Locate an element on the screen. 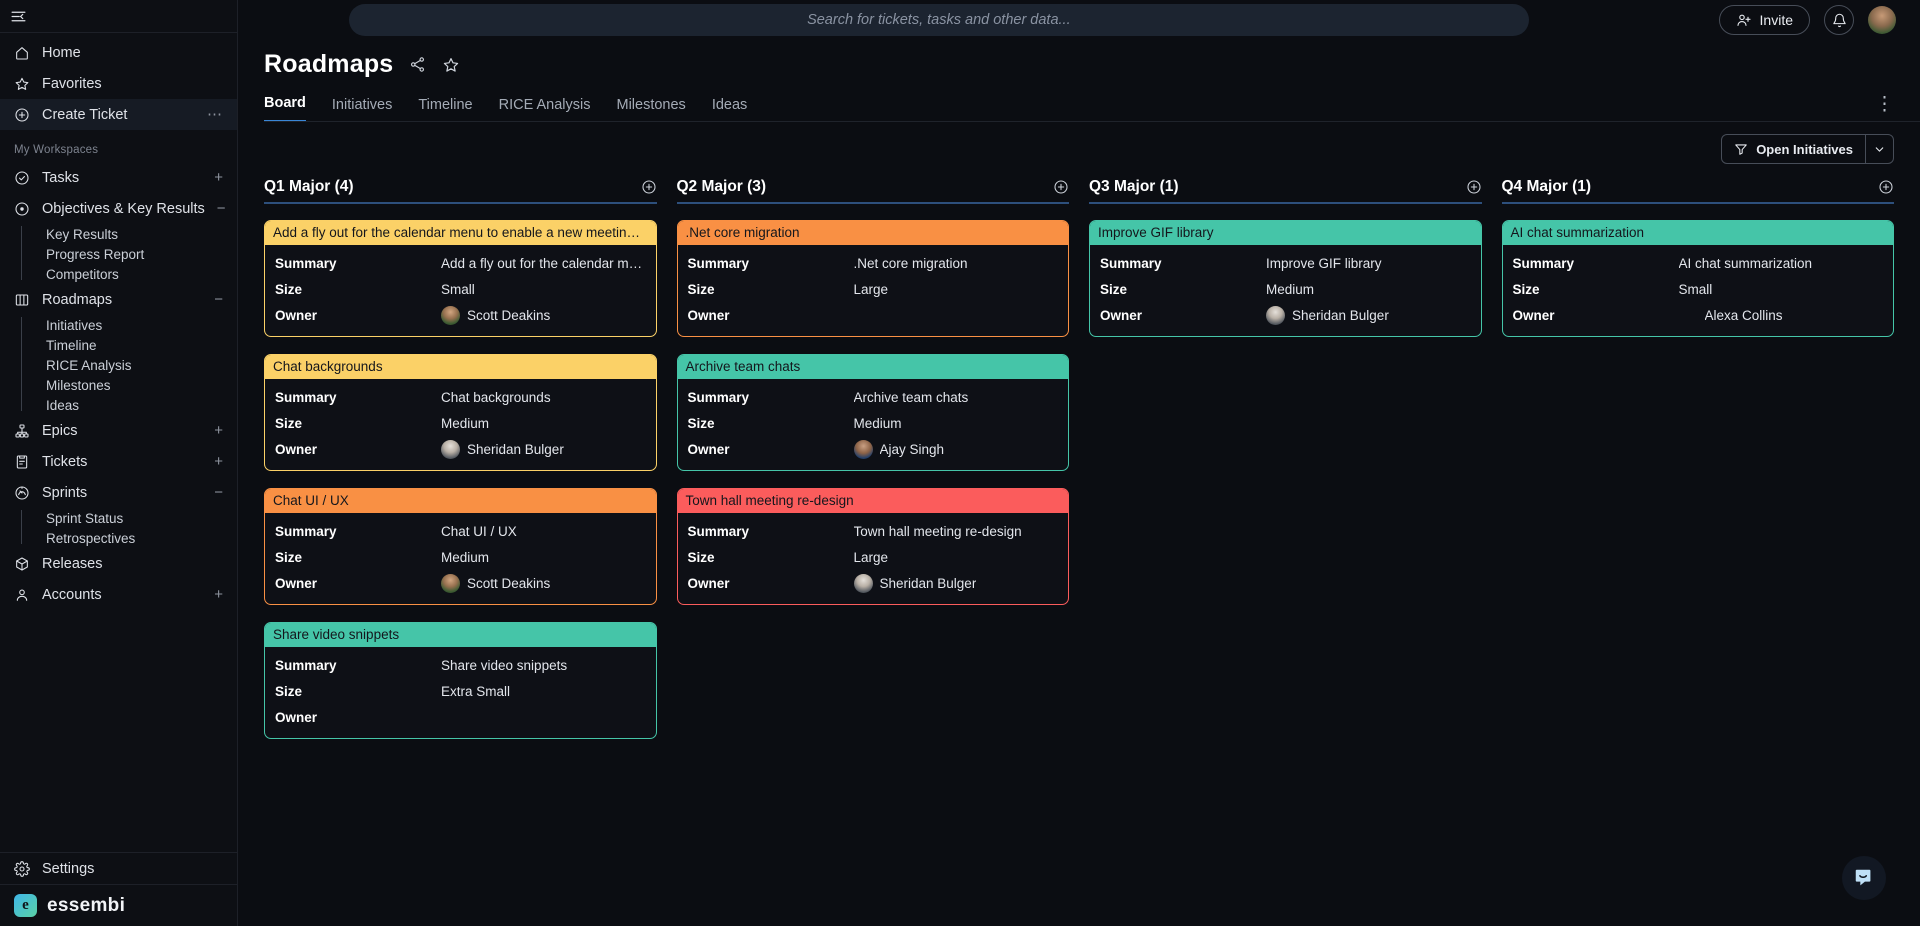 This screenshot has width=1920, height=926. sidebar-item-ideas: Ideas is located at coordinates (134, 405).